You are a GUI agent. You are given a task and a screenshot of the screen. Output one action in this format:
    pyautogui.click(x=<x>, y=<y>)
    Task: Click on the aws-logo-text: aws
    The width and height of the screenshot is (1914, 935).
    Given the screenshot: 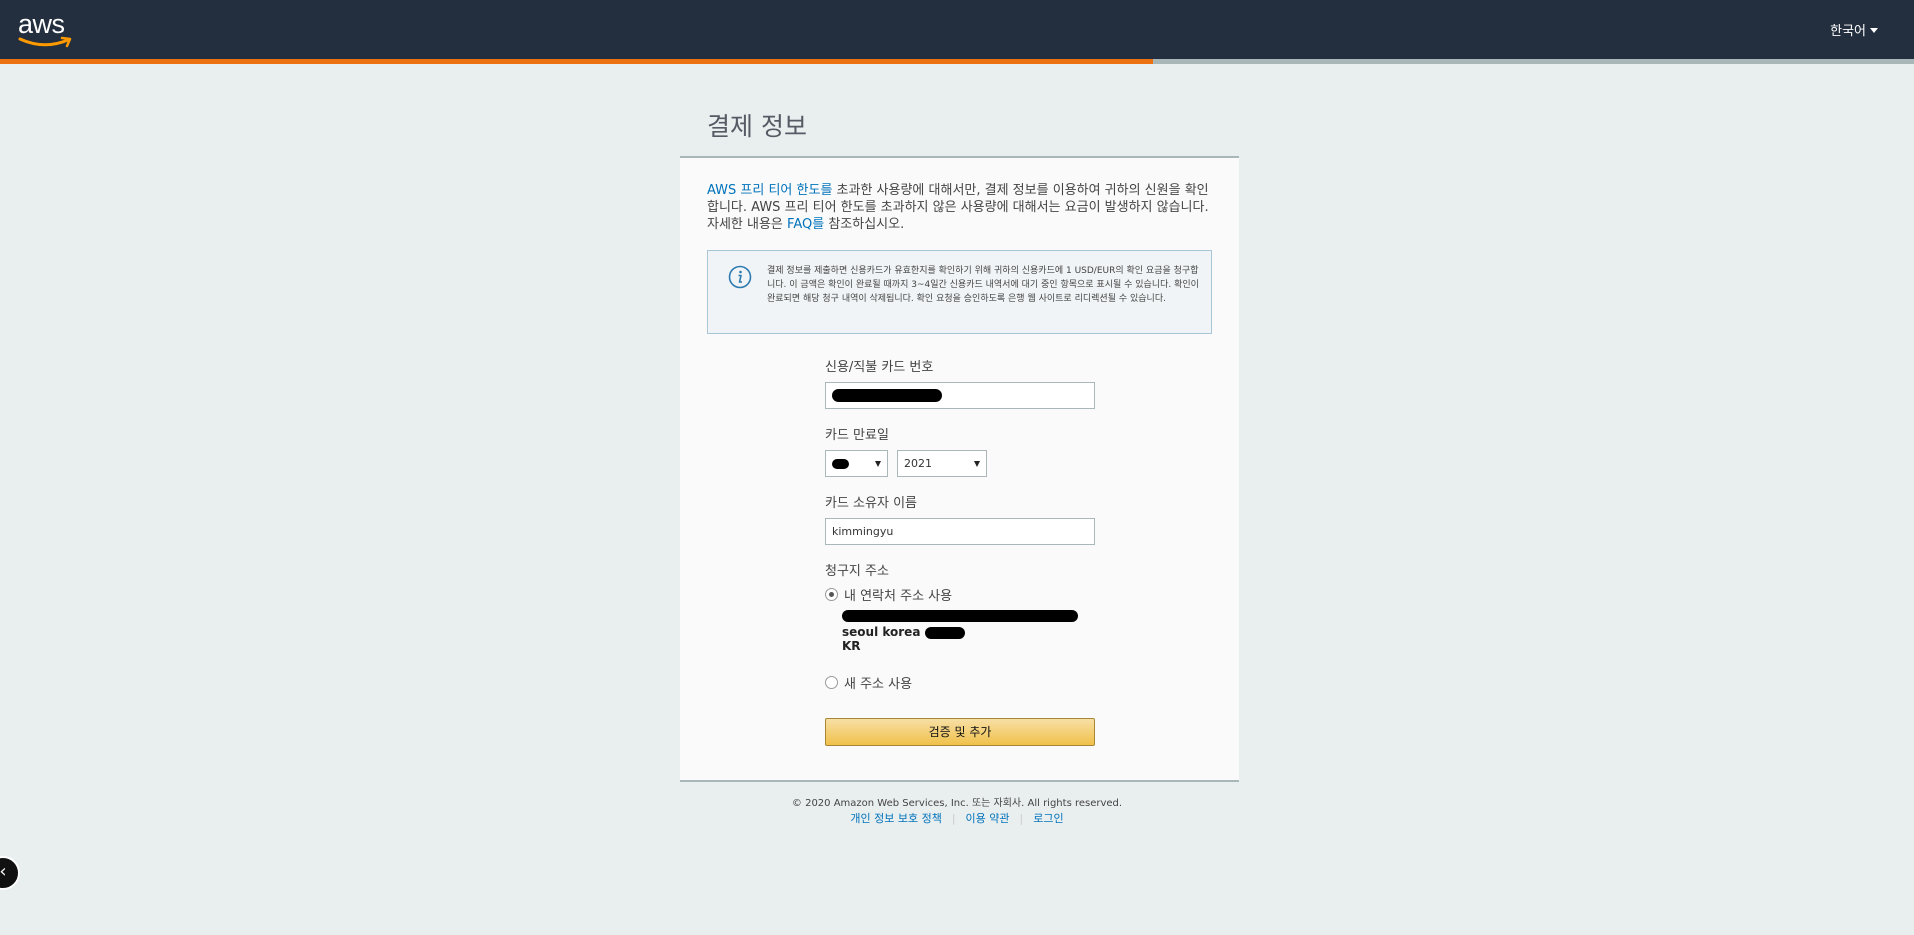 What is the action you would take?
    pyautogui.click(x=41, y=24)
    